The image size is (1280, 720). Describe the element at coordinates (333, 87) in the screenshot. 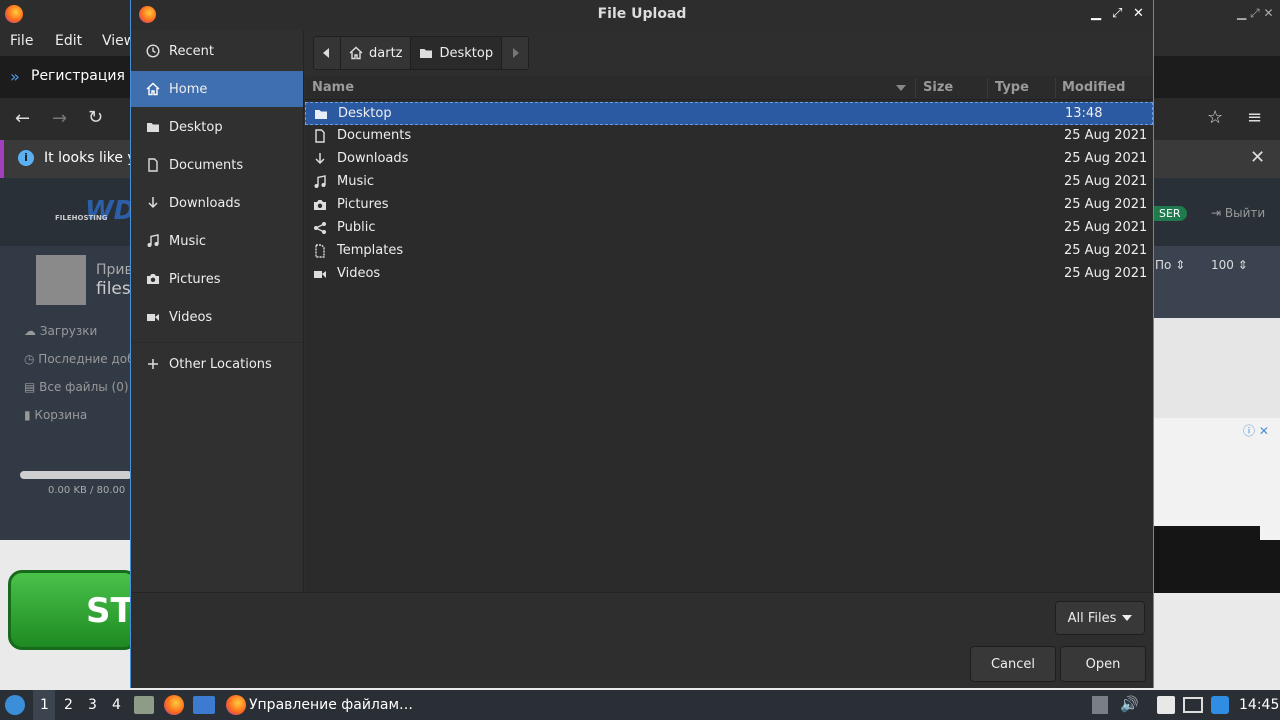

I see `column-name: Name` at that location.